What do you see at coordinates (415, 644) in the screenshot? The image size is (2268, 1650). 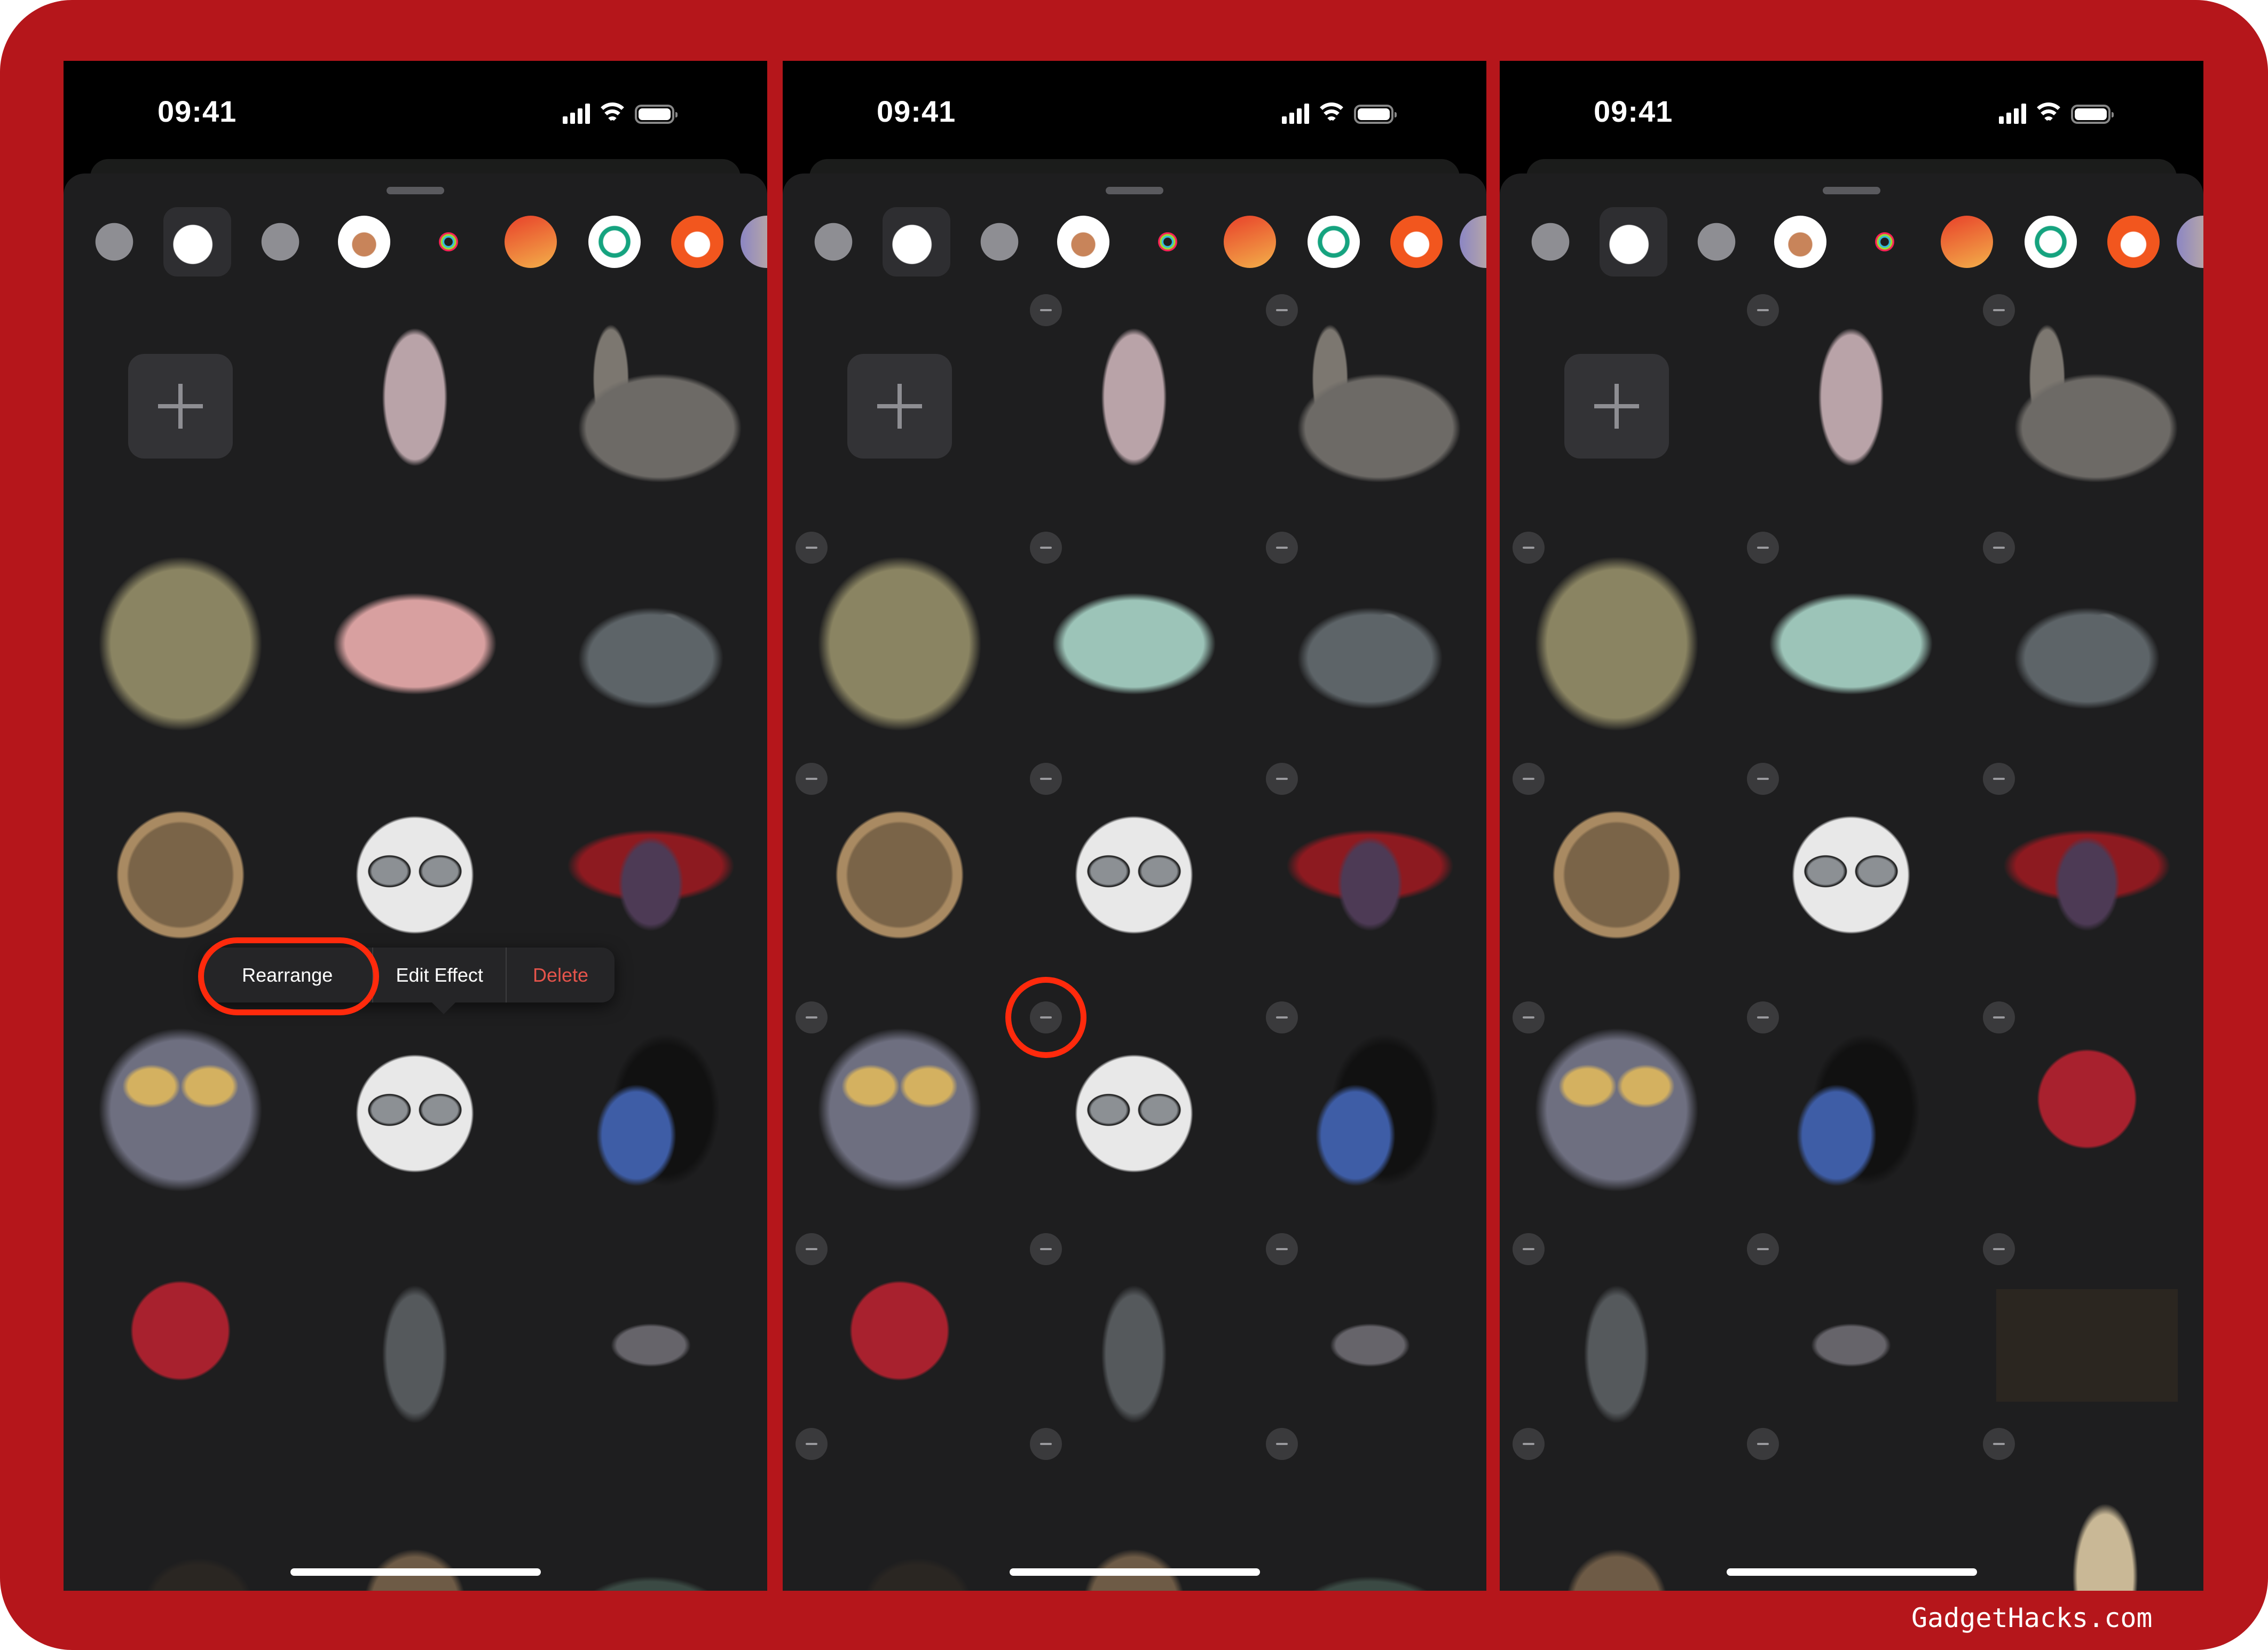 I see `pink-butterfly-sticker` at bounding box center [415, 644].